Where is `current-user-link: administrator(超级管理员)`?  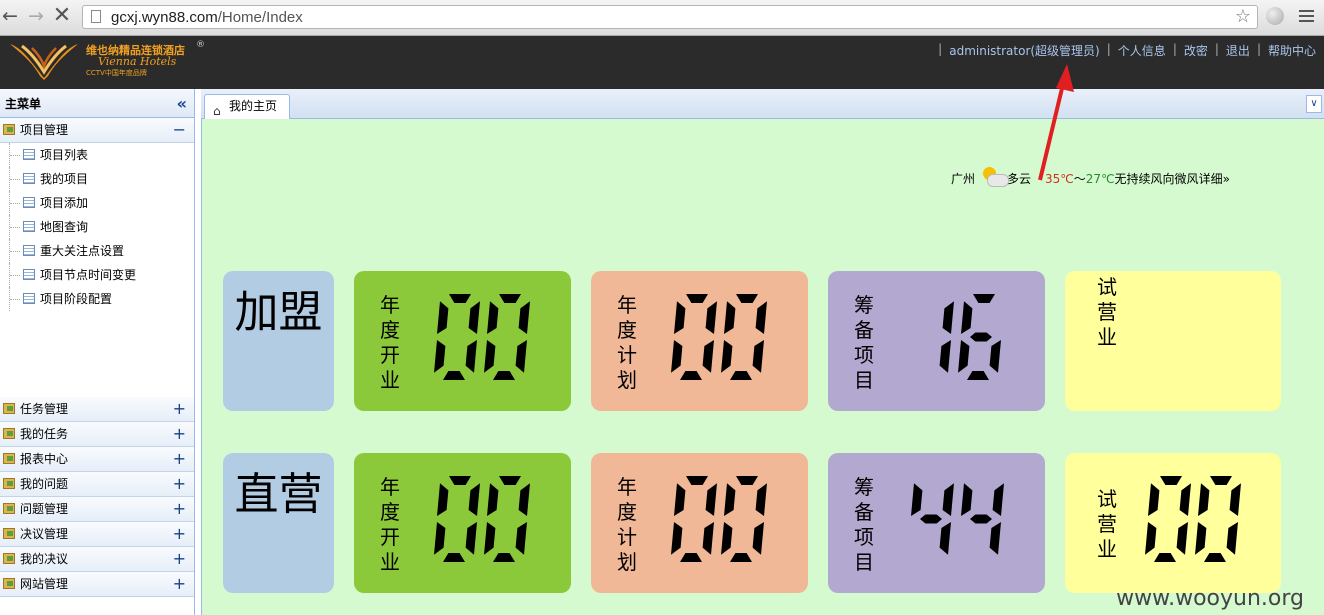
current-user-link: administrator(超级管理员) is located at coordinates (1024, 50).